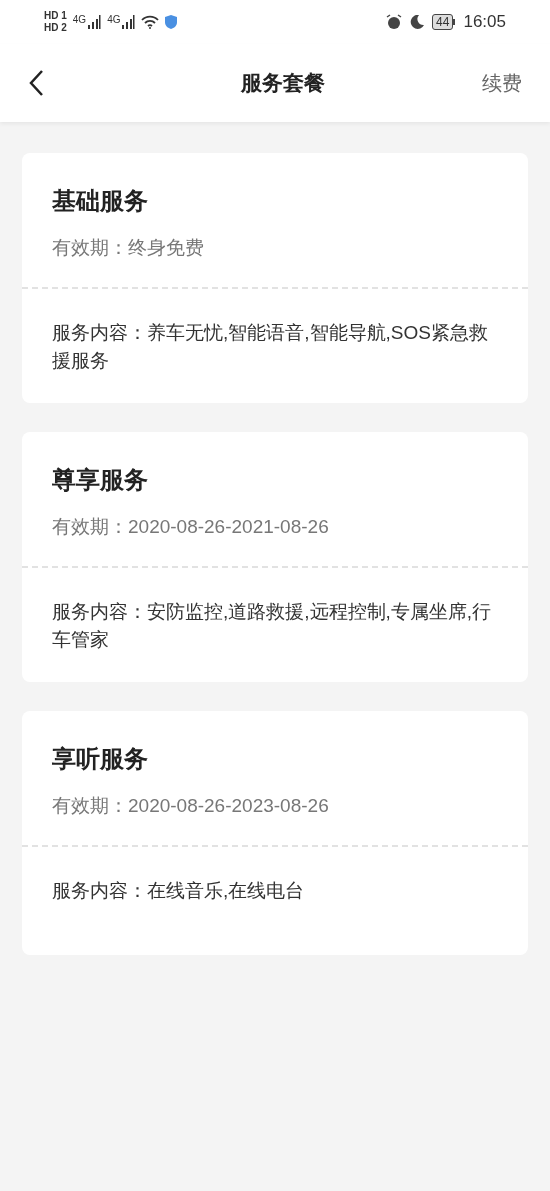 The width and height of the screenshot is (550, 1191). I want to click on package-name: 享听服务, so click(100, 759).